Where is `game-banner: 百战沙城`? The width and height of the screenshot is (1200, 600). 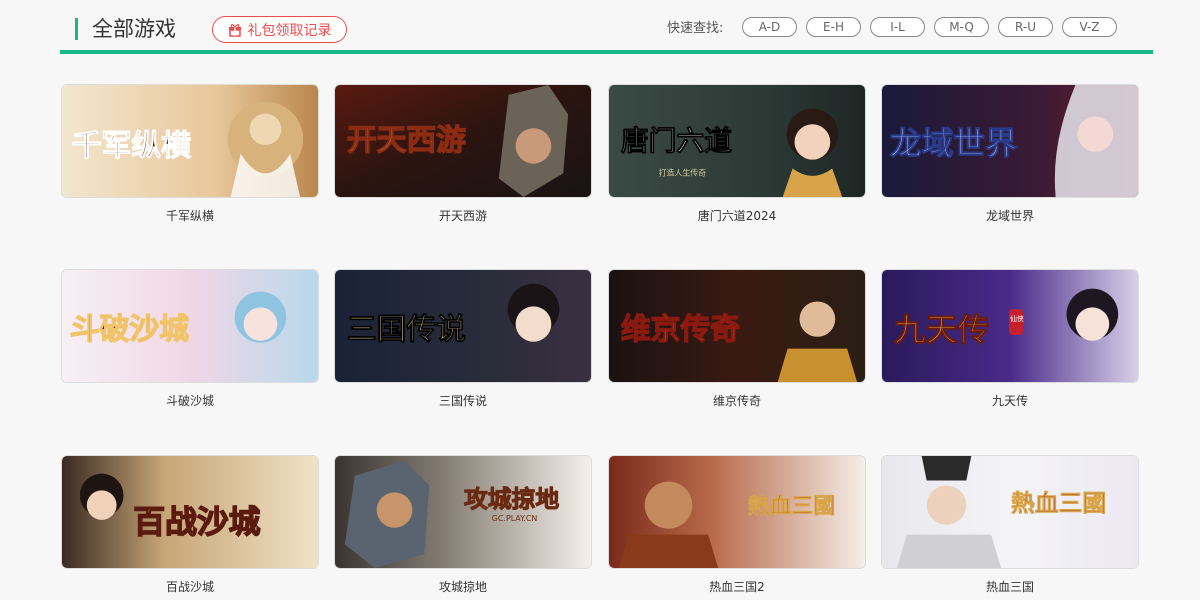
game-banner: 百战沙城 is located at coordinates (190, 512).